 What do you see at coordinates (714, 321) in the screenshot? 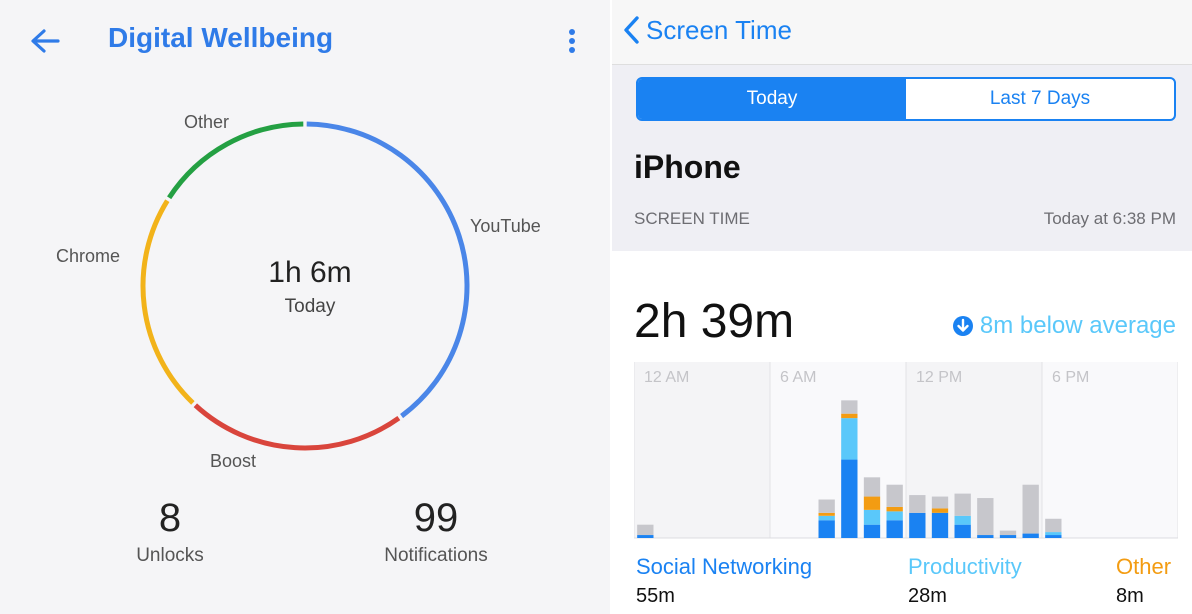
I see `total-screen-time: 2h 39m` at bounding box center [714, 321].